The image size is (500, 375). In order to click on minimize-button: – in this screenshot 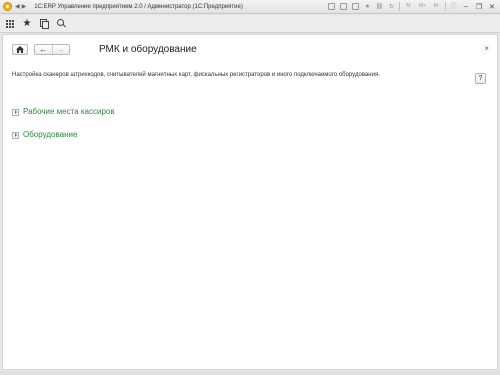, I will do `click(466, 7)`.